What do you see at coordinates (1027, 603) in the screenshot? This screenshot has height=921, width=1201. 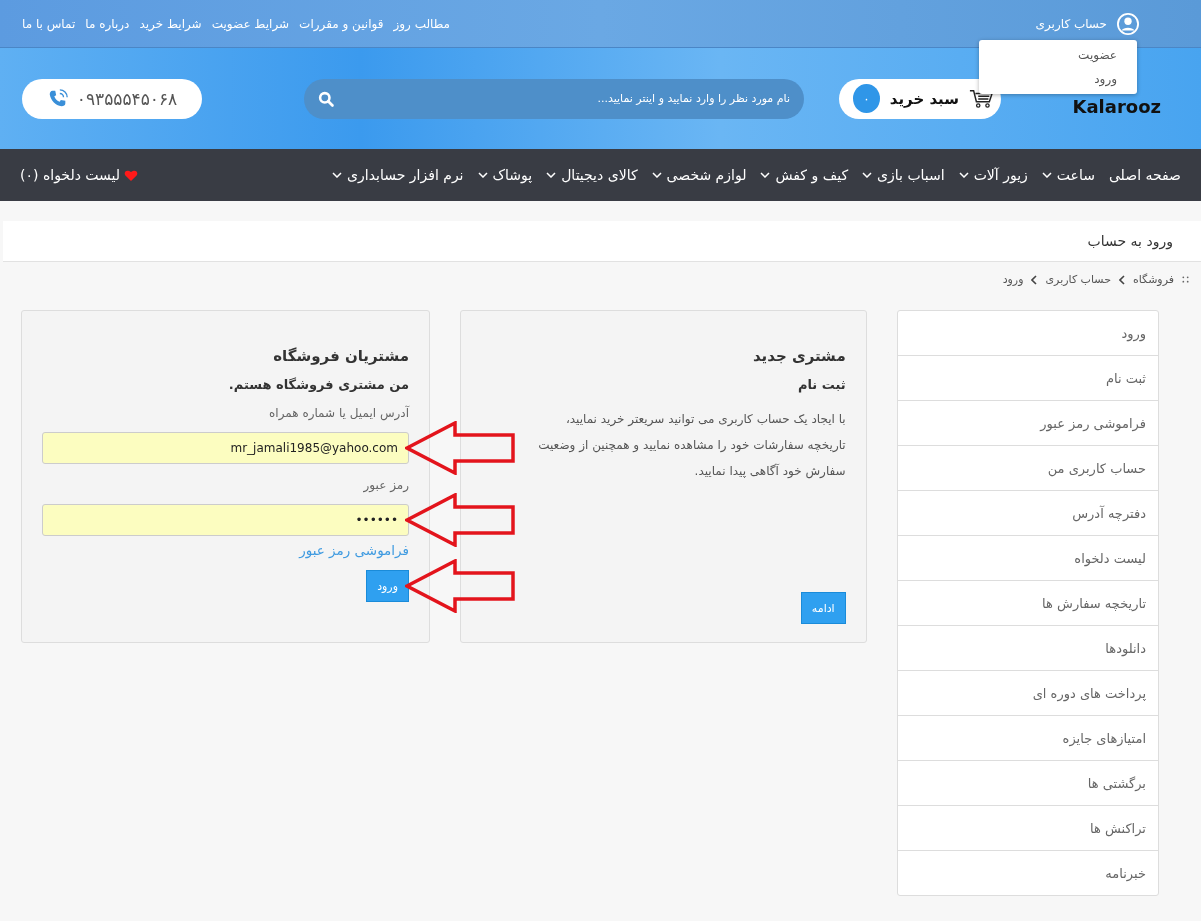 I see `sidebar-item: تاریخچه سفارش ها` at bounding box center [1027, 603].